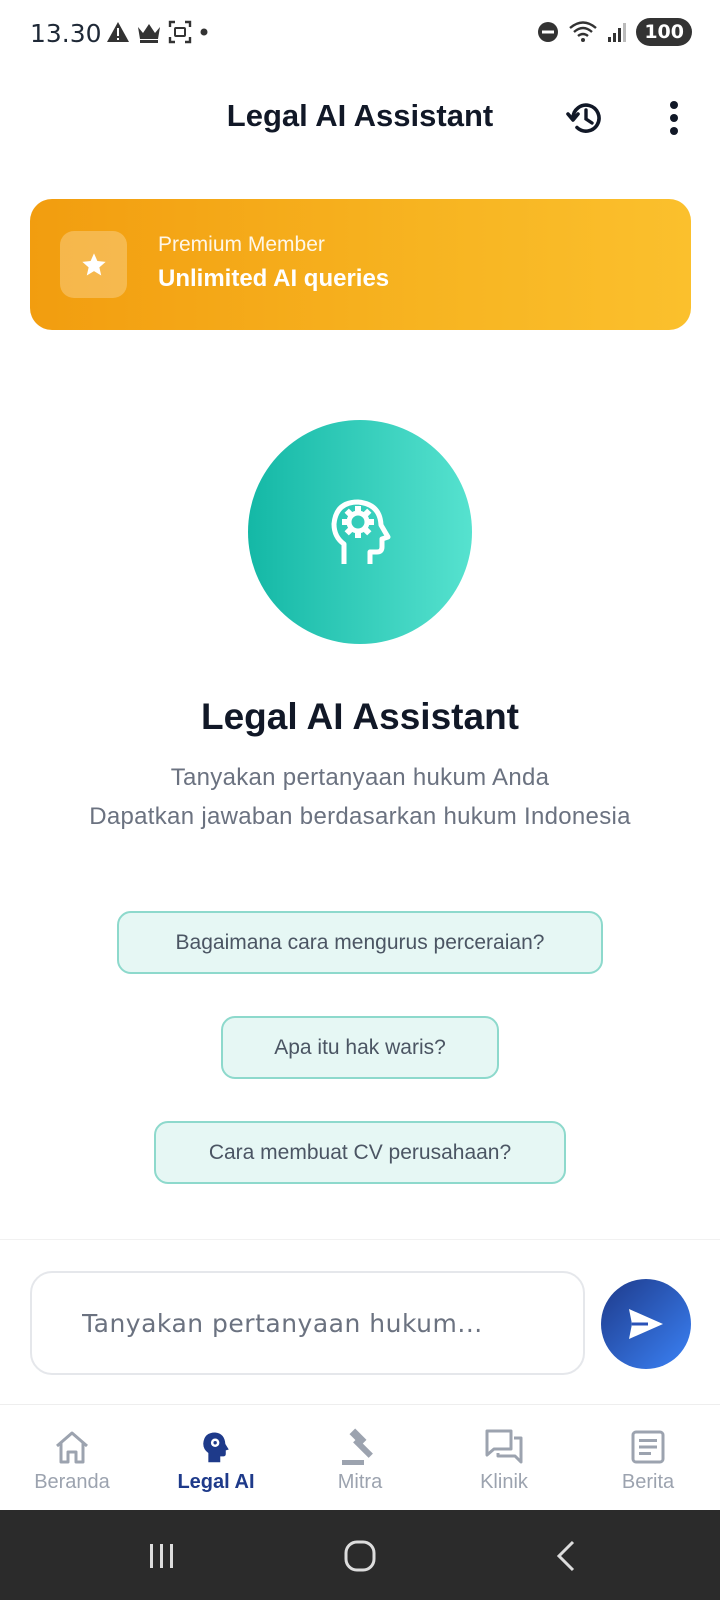 The height and width of the screenshot is (1600, 720). I want to click on home-system-button, so click(360, 1556).